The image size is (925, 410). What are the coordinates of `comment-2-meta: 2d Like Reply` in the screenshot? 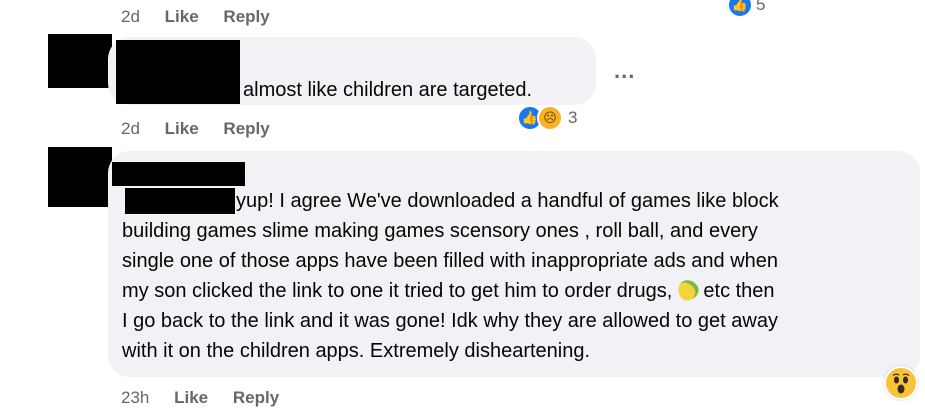 It's located at (195, 129).